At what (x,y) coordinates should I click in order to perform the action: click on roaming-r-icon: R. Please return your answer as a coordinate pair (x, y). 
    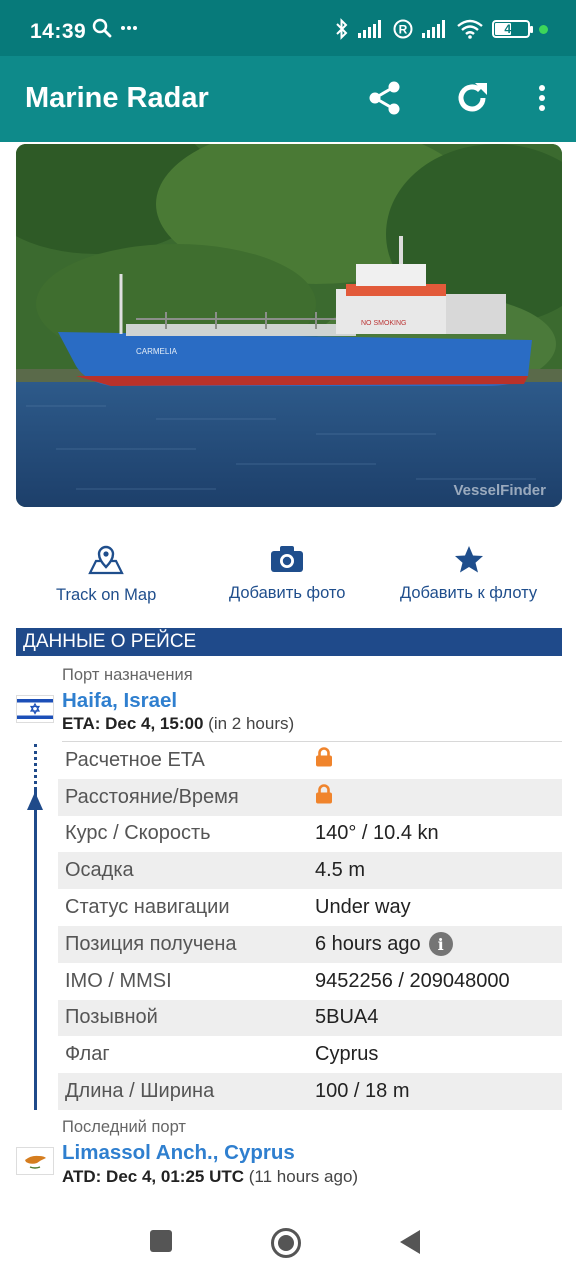
    Looking at the image, I should click on (403, 29).